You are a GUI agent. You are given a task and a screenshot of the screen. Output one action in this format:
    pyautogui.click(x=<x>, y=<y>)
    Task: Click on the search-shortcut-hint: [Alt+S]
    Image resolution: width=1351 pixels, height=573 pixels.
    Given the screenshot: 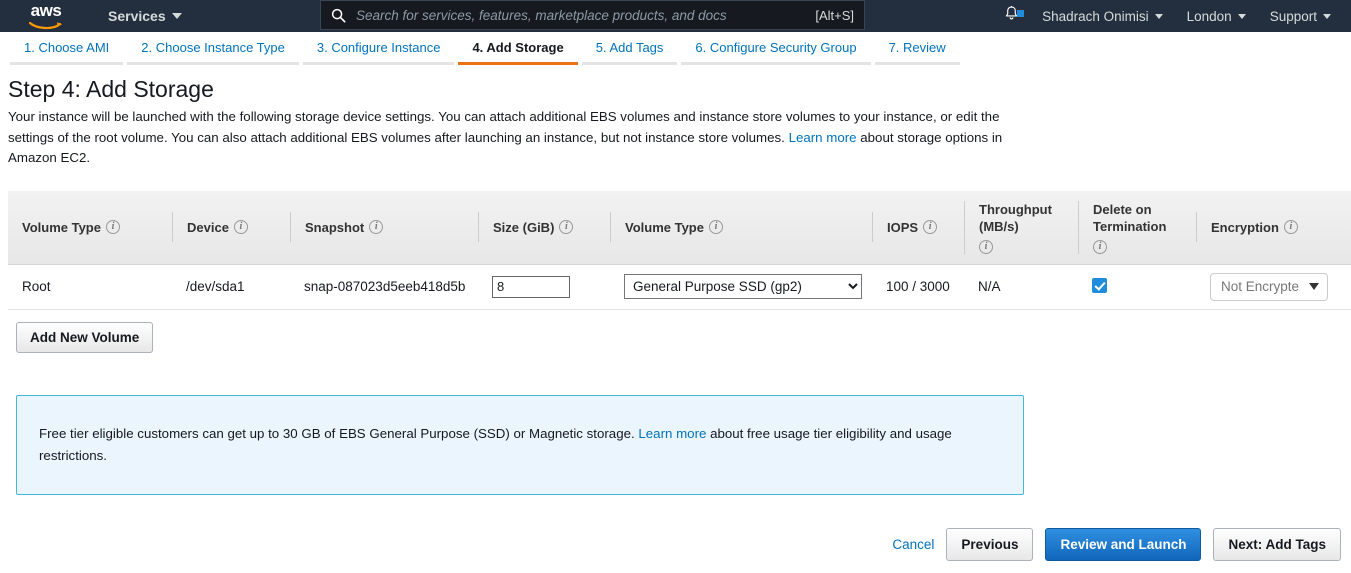 What is the action you would take?
    pyautogui.click(x=834, y=15)
    